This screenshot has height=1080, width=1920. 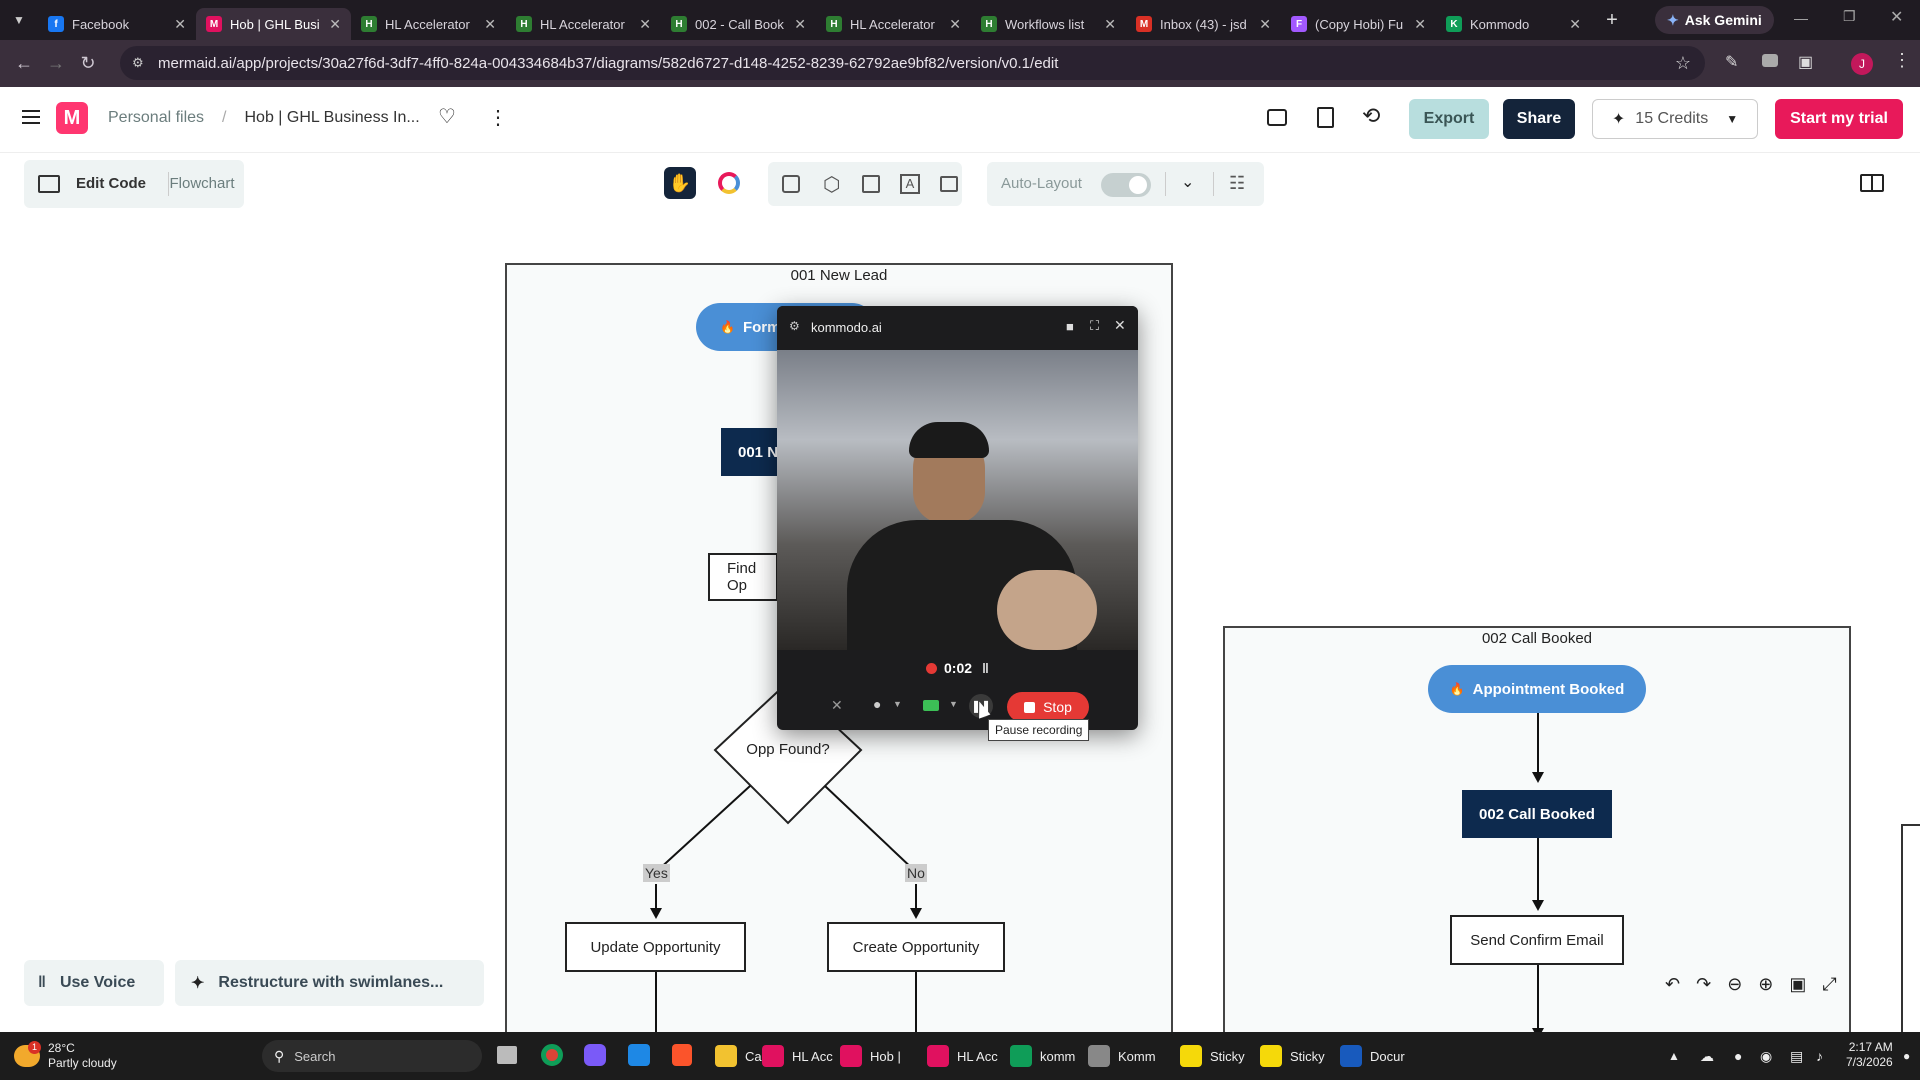 I want to click on taskbar-app: Docur, so click(x=1372, y=1056).